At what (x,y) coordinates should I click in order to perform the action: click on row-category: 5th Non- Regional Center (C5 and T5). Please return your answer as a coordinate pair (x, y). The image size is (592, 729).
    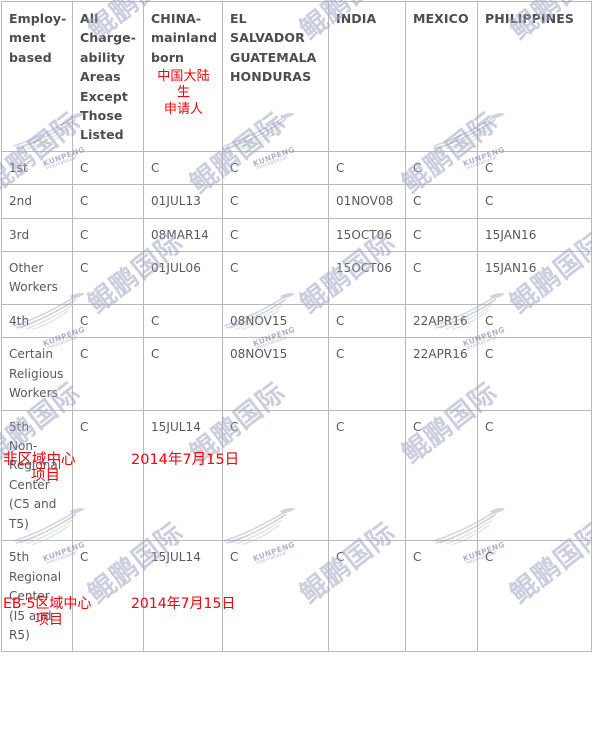
    Looking at the image, I should click on (37, 475).